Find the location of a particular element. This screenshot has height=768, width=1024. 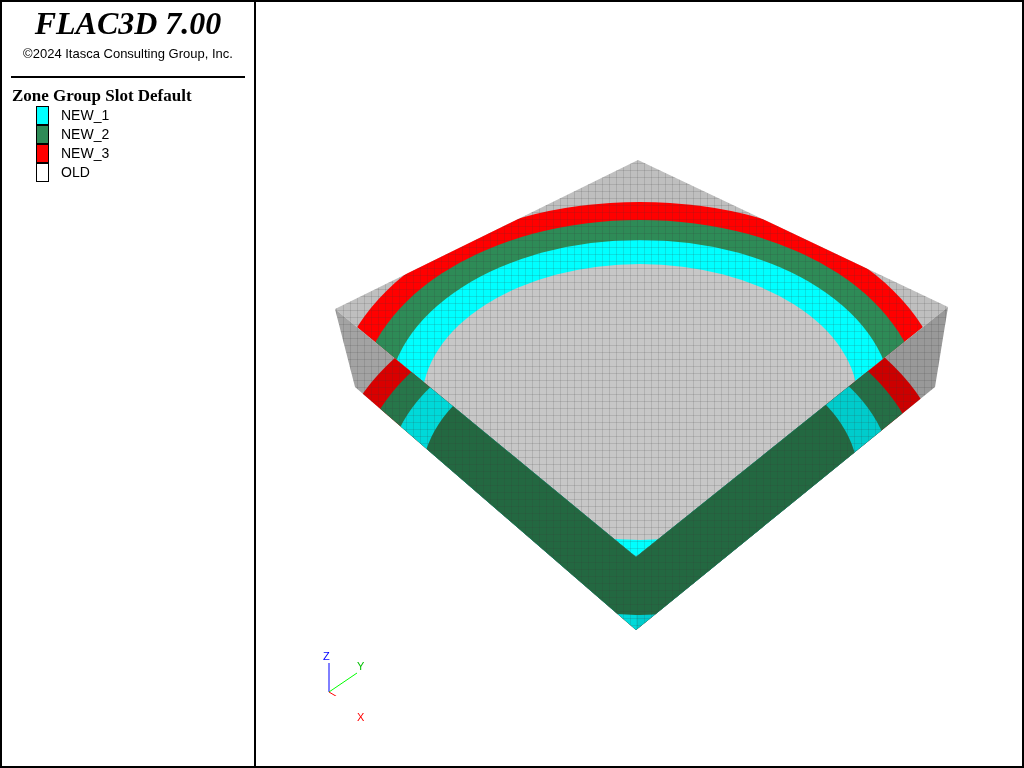

y-axis-label: Y is located at coordinates (361, 666).